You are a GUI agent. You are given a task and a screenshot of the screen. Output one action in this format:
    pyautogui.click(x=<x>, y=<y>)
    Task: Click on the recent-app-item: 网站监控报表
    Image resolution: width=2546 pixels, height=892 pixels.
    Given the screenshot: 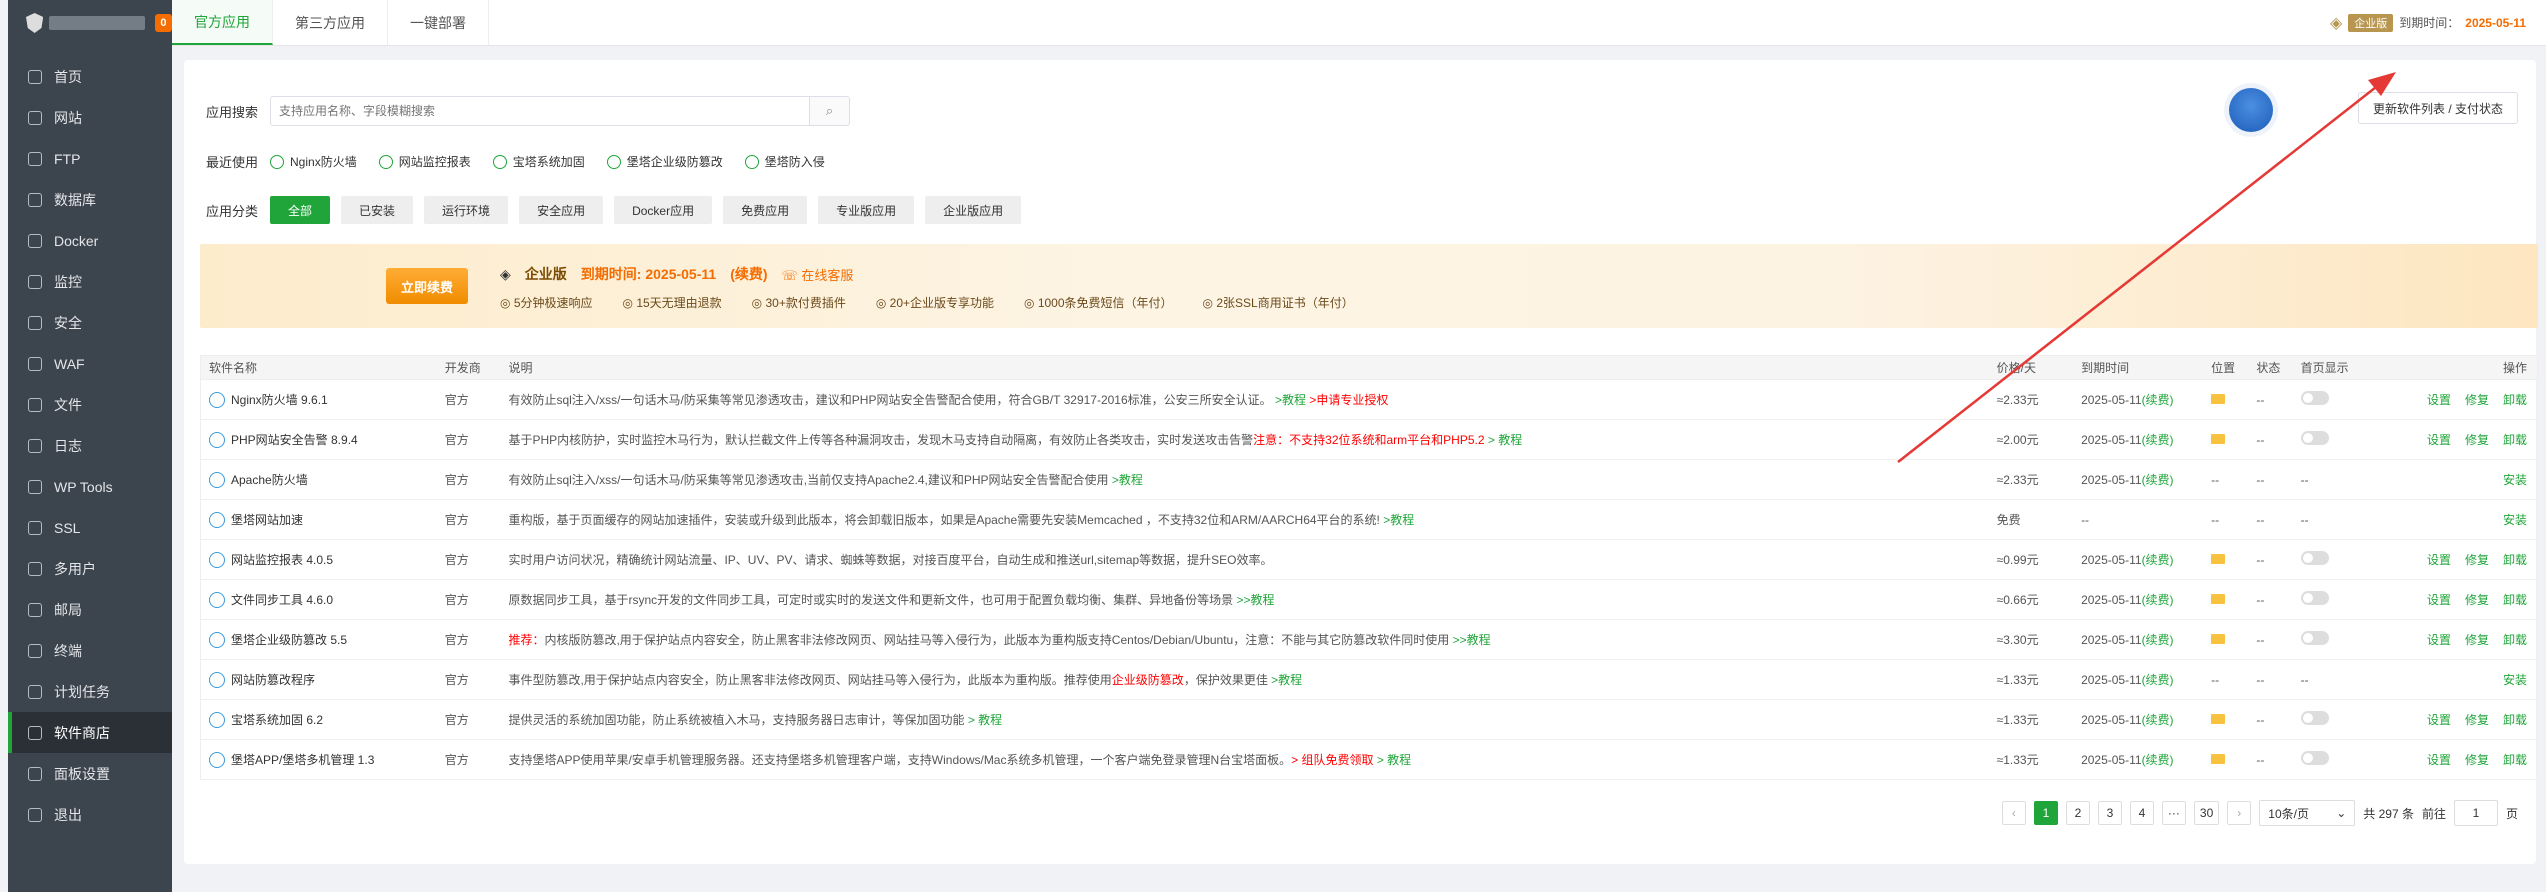 What is the action you would take?
    pyautogui.click(x=424, y=161)
    